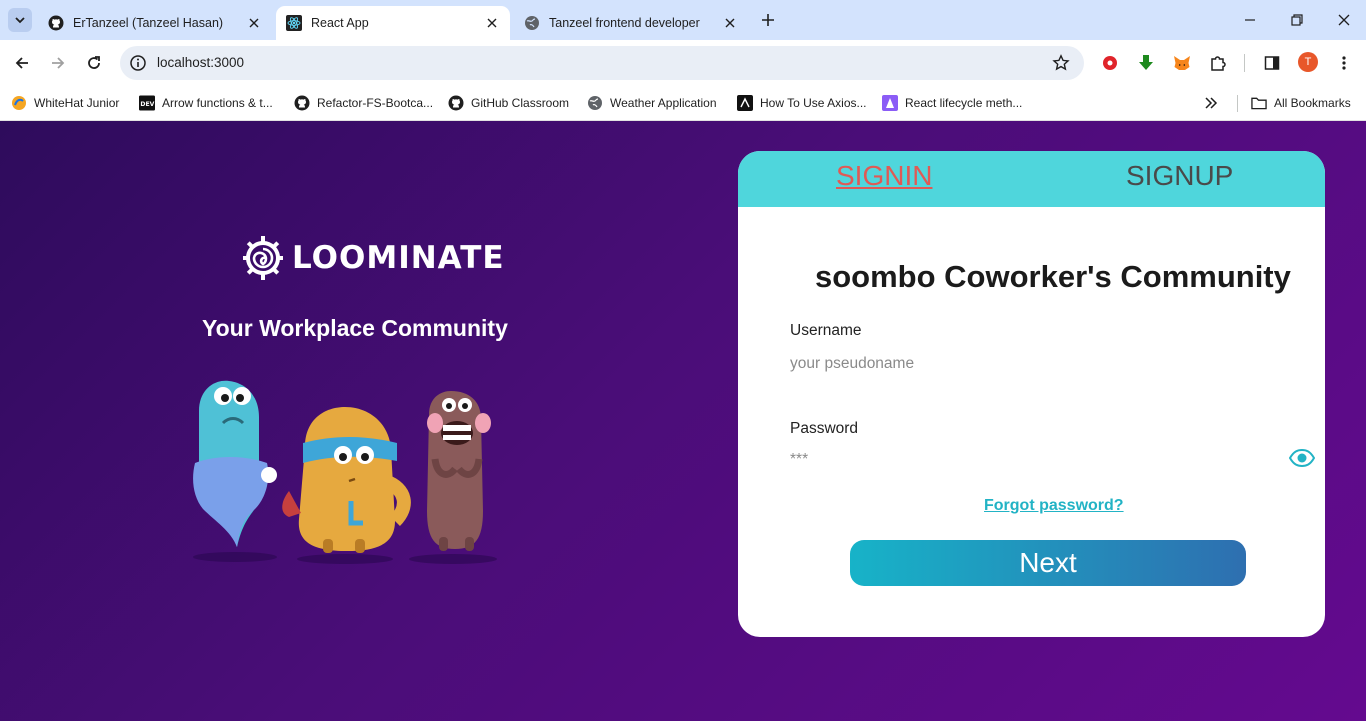  I want to click on browser-tab-active: React App, so click(393, 23).